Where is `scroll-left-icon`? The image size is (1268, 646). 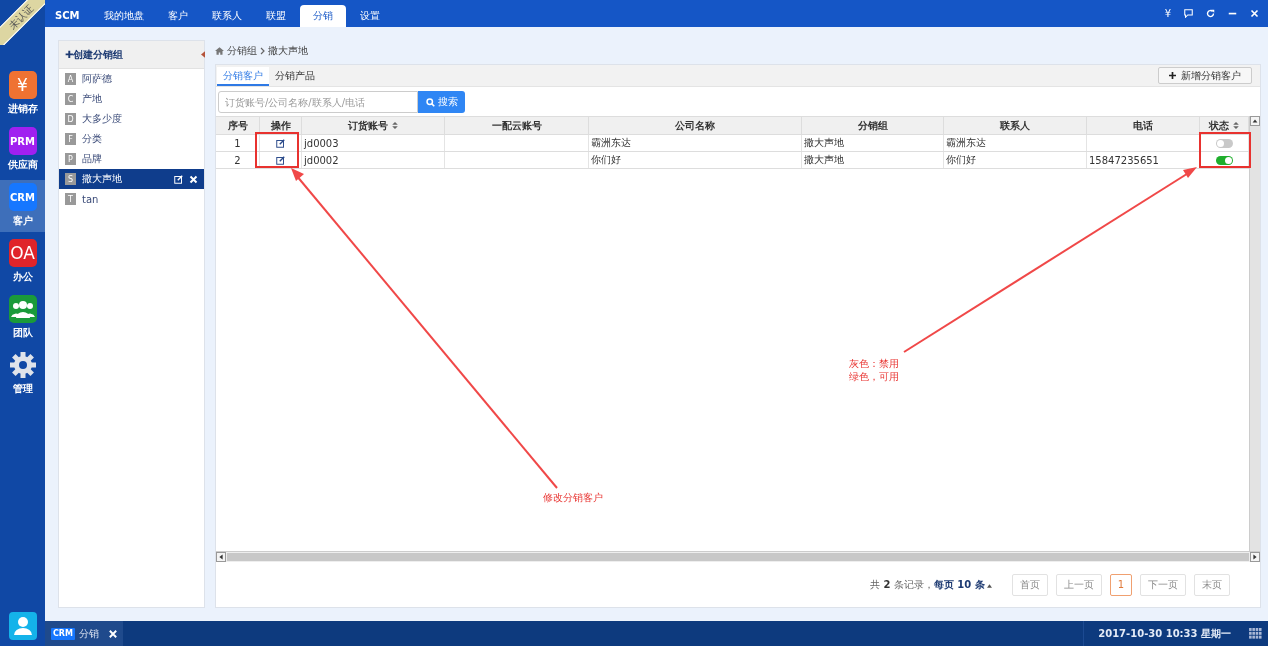 scroll-left-icon is located at coordinates (221, 557).